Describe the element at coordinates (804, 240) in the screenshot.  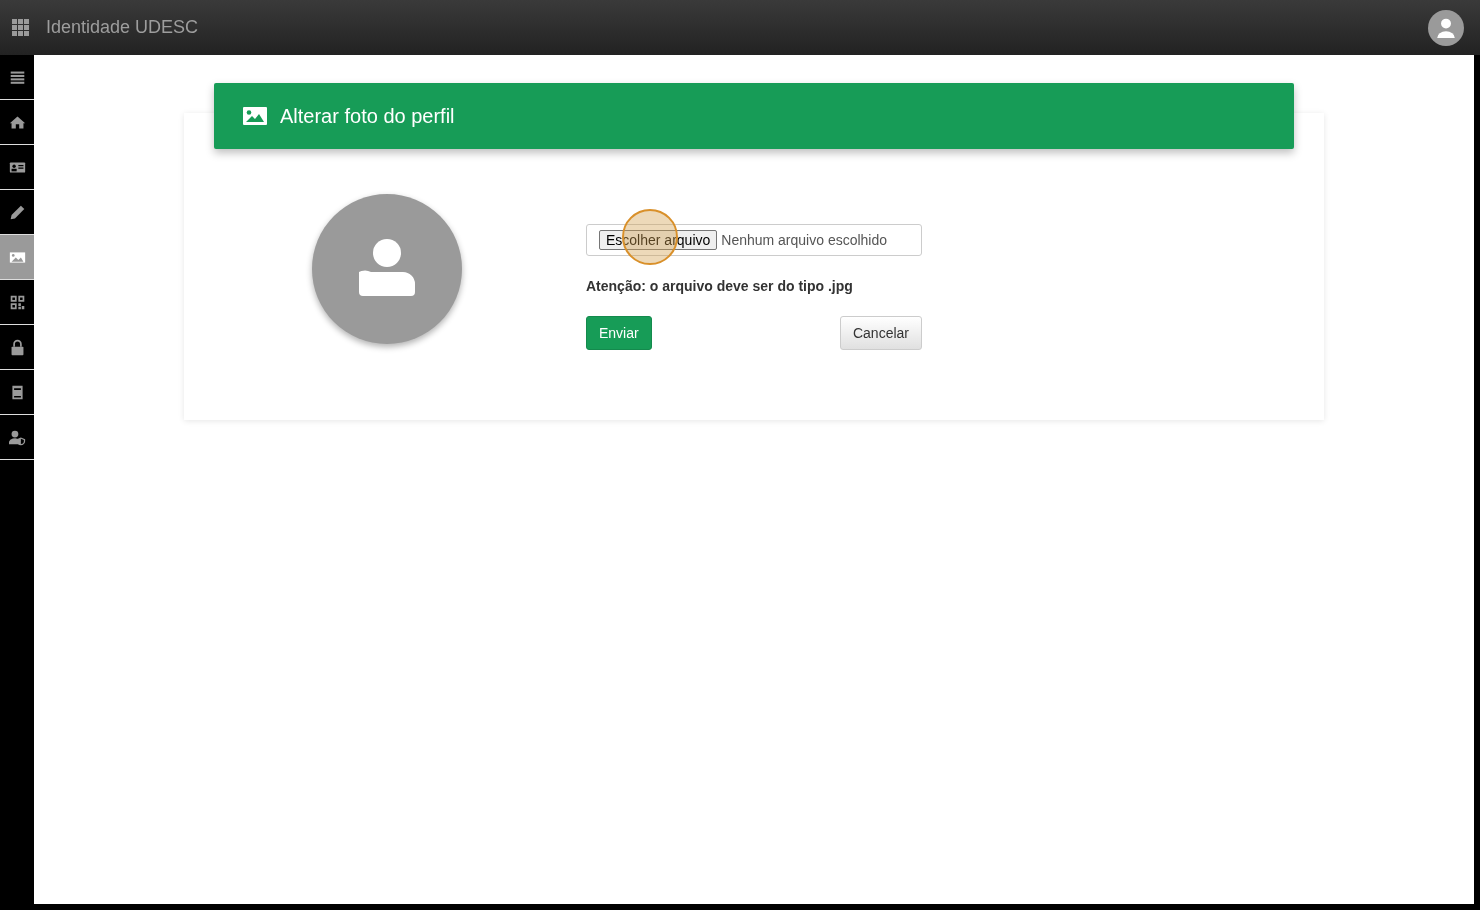
I see `file-status-text: Nenhum arquivo escolhido` at that location.